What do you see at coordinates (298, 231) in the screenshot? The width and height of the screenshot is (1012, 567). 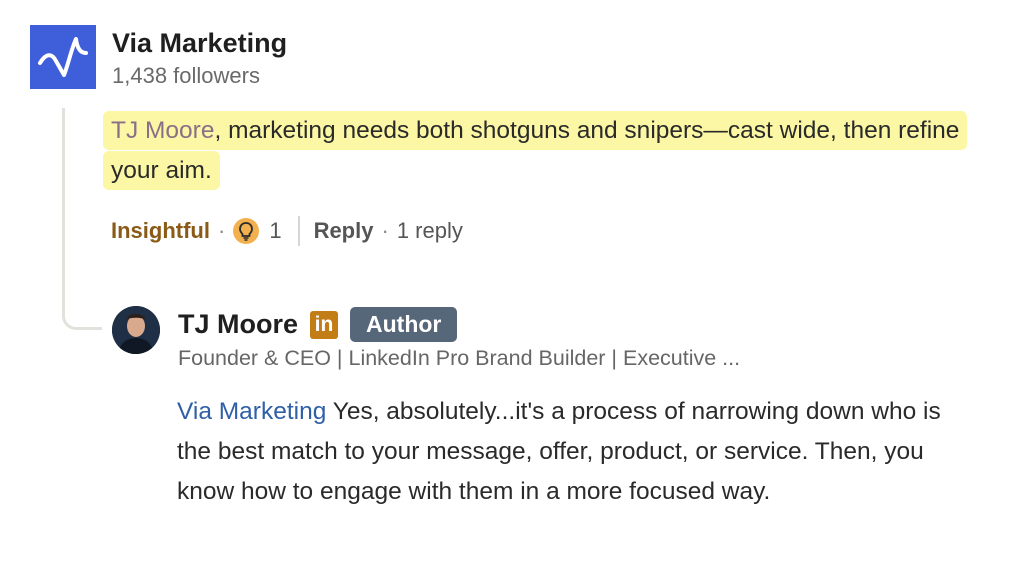 I see `divider` at bounding box center [298, 231].